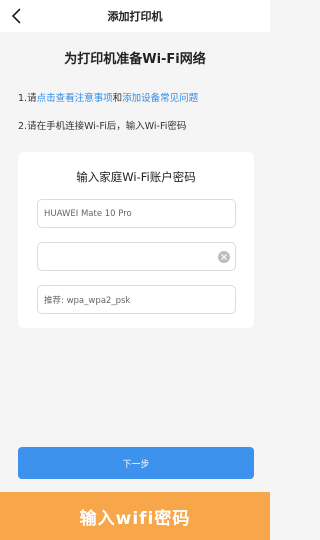 The width and height of the screenshot is (320, 540). I want to click on security-type-value: 推荐: wpa_wpa2_psk, so click(87, 300).